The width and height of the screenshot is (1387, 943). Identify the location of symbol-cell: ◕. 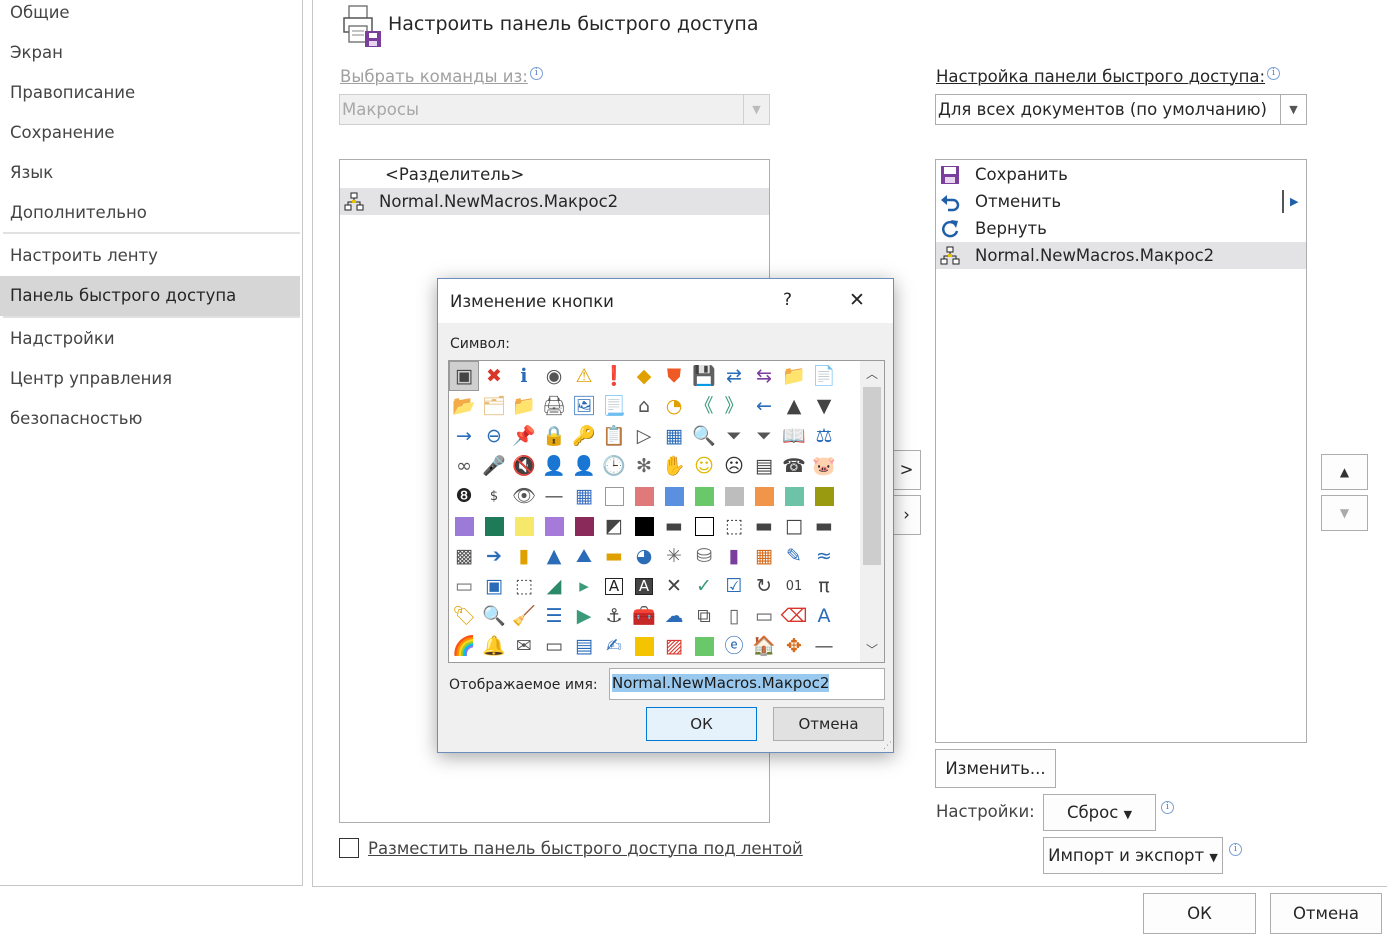
(644, 556).